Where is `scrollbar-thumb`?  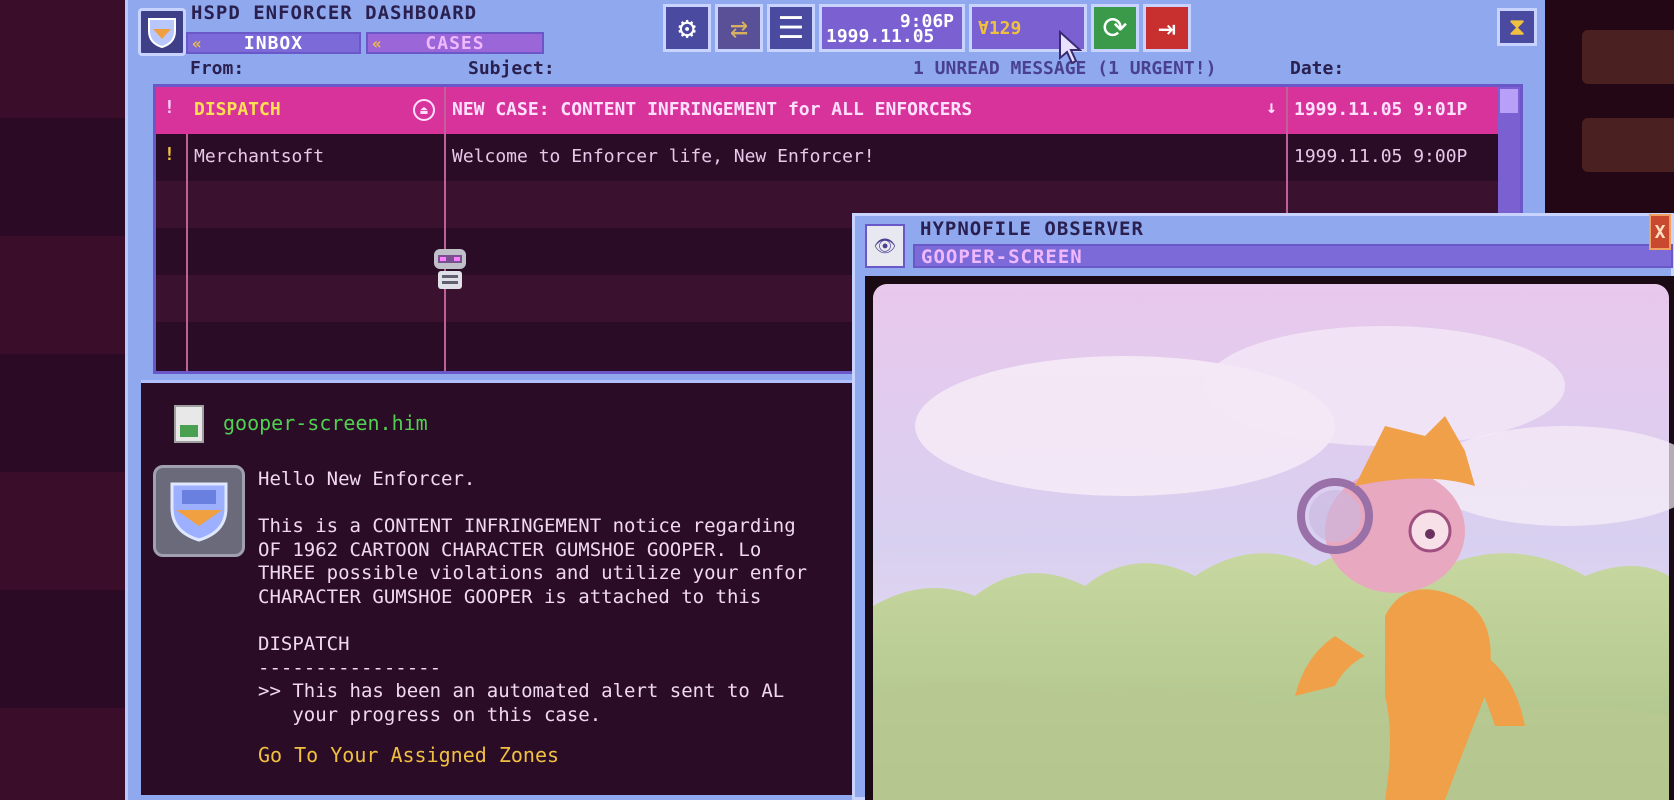 scrollbar-thumb is located at coordinates (1509, 101).